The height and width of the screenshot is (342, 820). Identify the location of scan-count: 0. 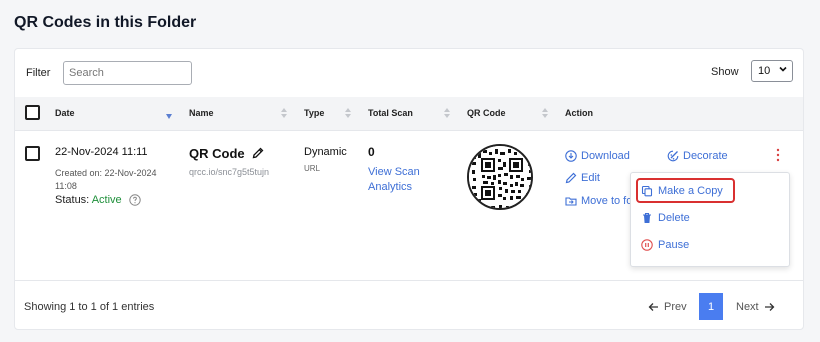
(371, 152).